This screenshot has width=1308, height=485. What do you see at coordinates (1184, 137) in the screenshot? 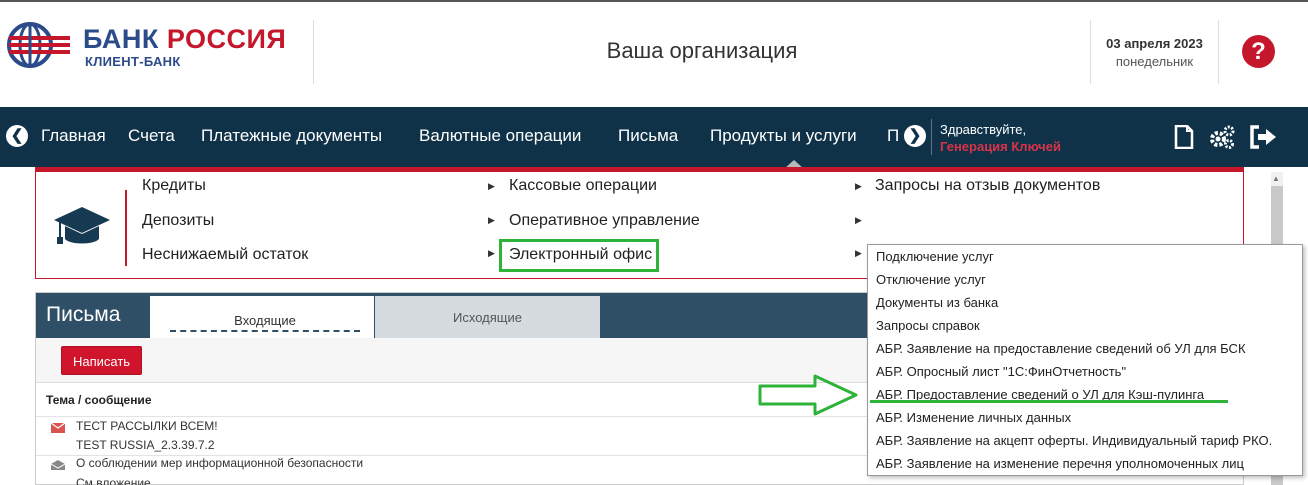
I see `document-icon` at bounding box center [1184, 137].